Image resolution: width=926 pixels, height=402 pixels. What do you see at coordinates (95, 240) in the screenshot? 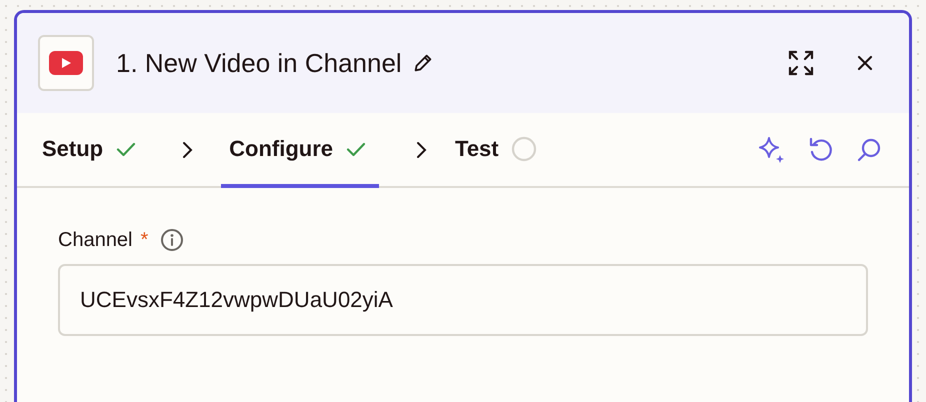
I see `field-label: Channel` at bounding box center [95, 240].